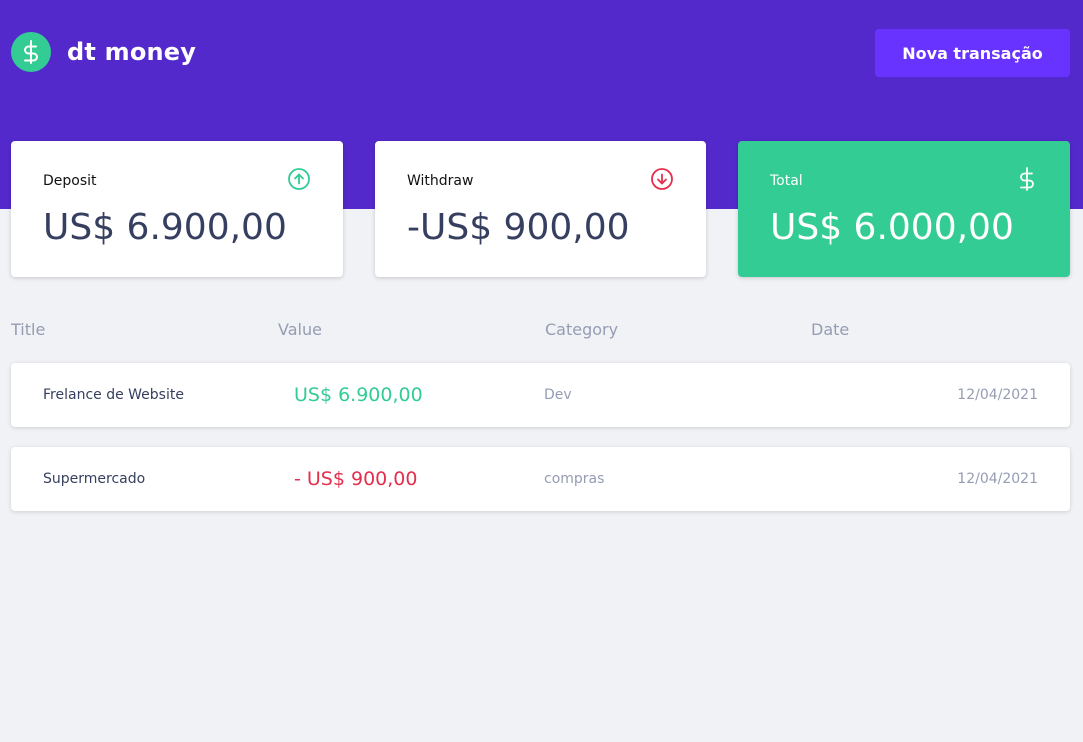 Image resolution: width=1083 pixels, height=742 pixels. What do you see at coordinates (31, 52) in the screenshot?
I see `dollar-logo-icon` at bounding box center [31, 52].